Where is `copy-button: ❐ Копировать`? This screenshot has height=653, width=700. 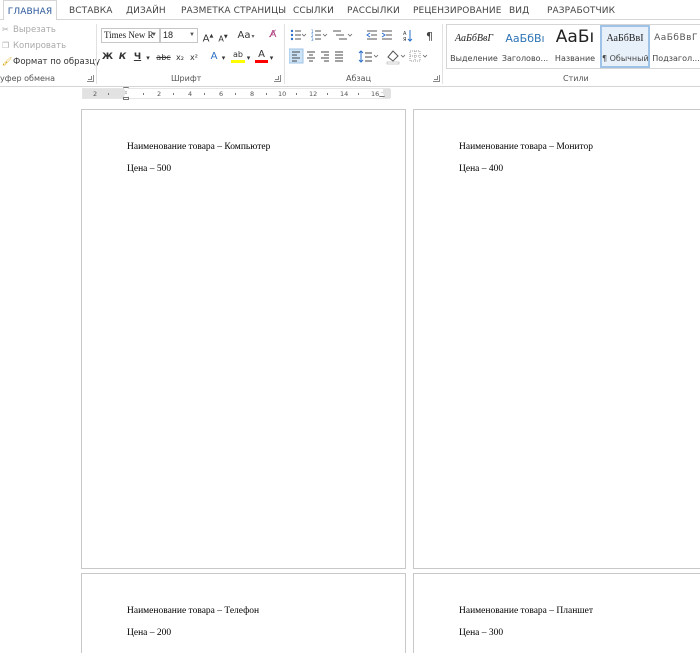 copy-button: ❐ Копировать is located at coordinates (34, 46).